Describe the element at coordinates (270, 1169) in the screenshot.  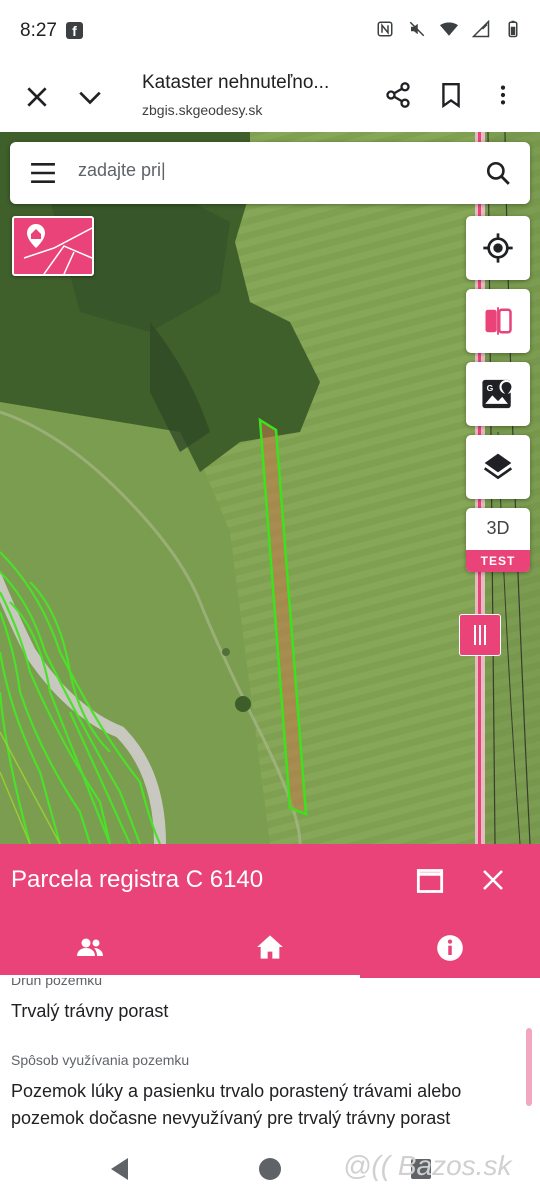
I see `nav-home-icon` at that location.